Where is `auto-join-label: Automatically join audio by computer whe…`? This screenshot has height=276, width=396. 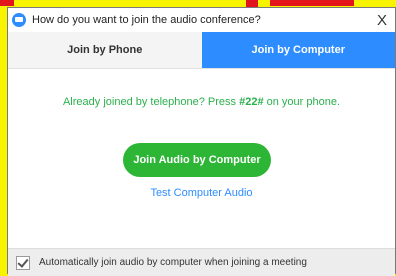 auto-join-label: Automatically join audio by computer whe… is located at coordinates (173, 262).